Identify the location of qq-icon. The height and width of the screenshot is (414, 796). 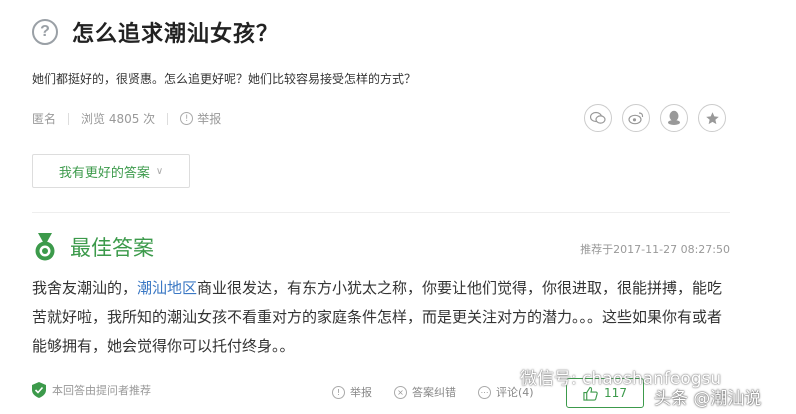
(674, 118).